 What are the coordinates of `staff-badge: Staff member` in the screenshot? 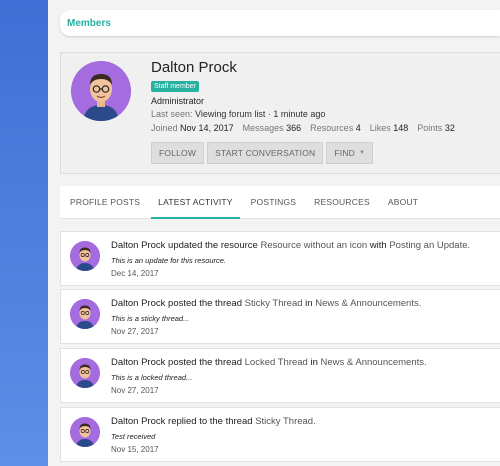 It's located at (175, 86).